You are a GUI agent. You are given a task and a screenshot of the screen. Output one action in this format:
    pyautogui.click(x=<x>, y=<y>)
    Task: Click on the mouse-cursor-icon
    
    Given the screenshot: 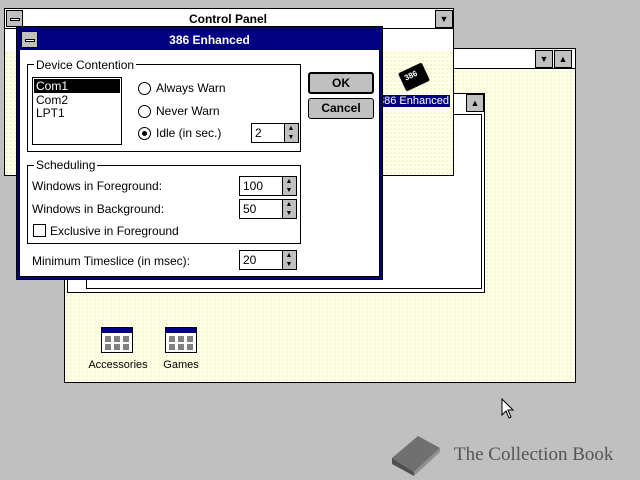 What is the action you would take?
    pyautogui.click(x=508, y=408)
    